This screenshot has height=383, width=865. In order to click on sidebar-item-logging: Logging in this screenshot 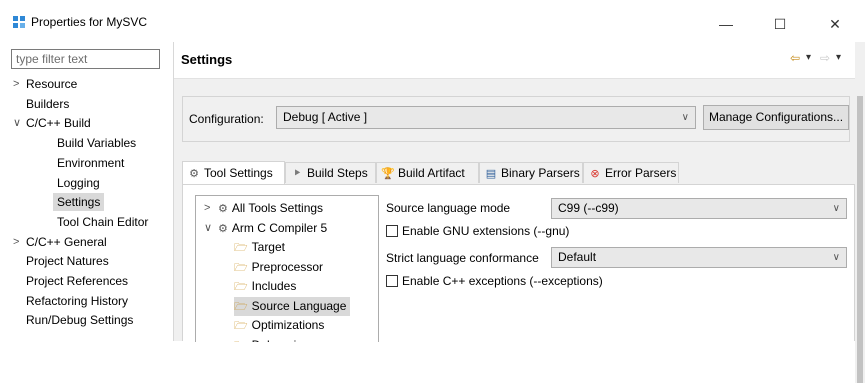, I will do `click(78, 183)`.